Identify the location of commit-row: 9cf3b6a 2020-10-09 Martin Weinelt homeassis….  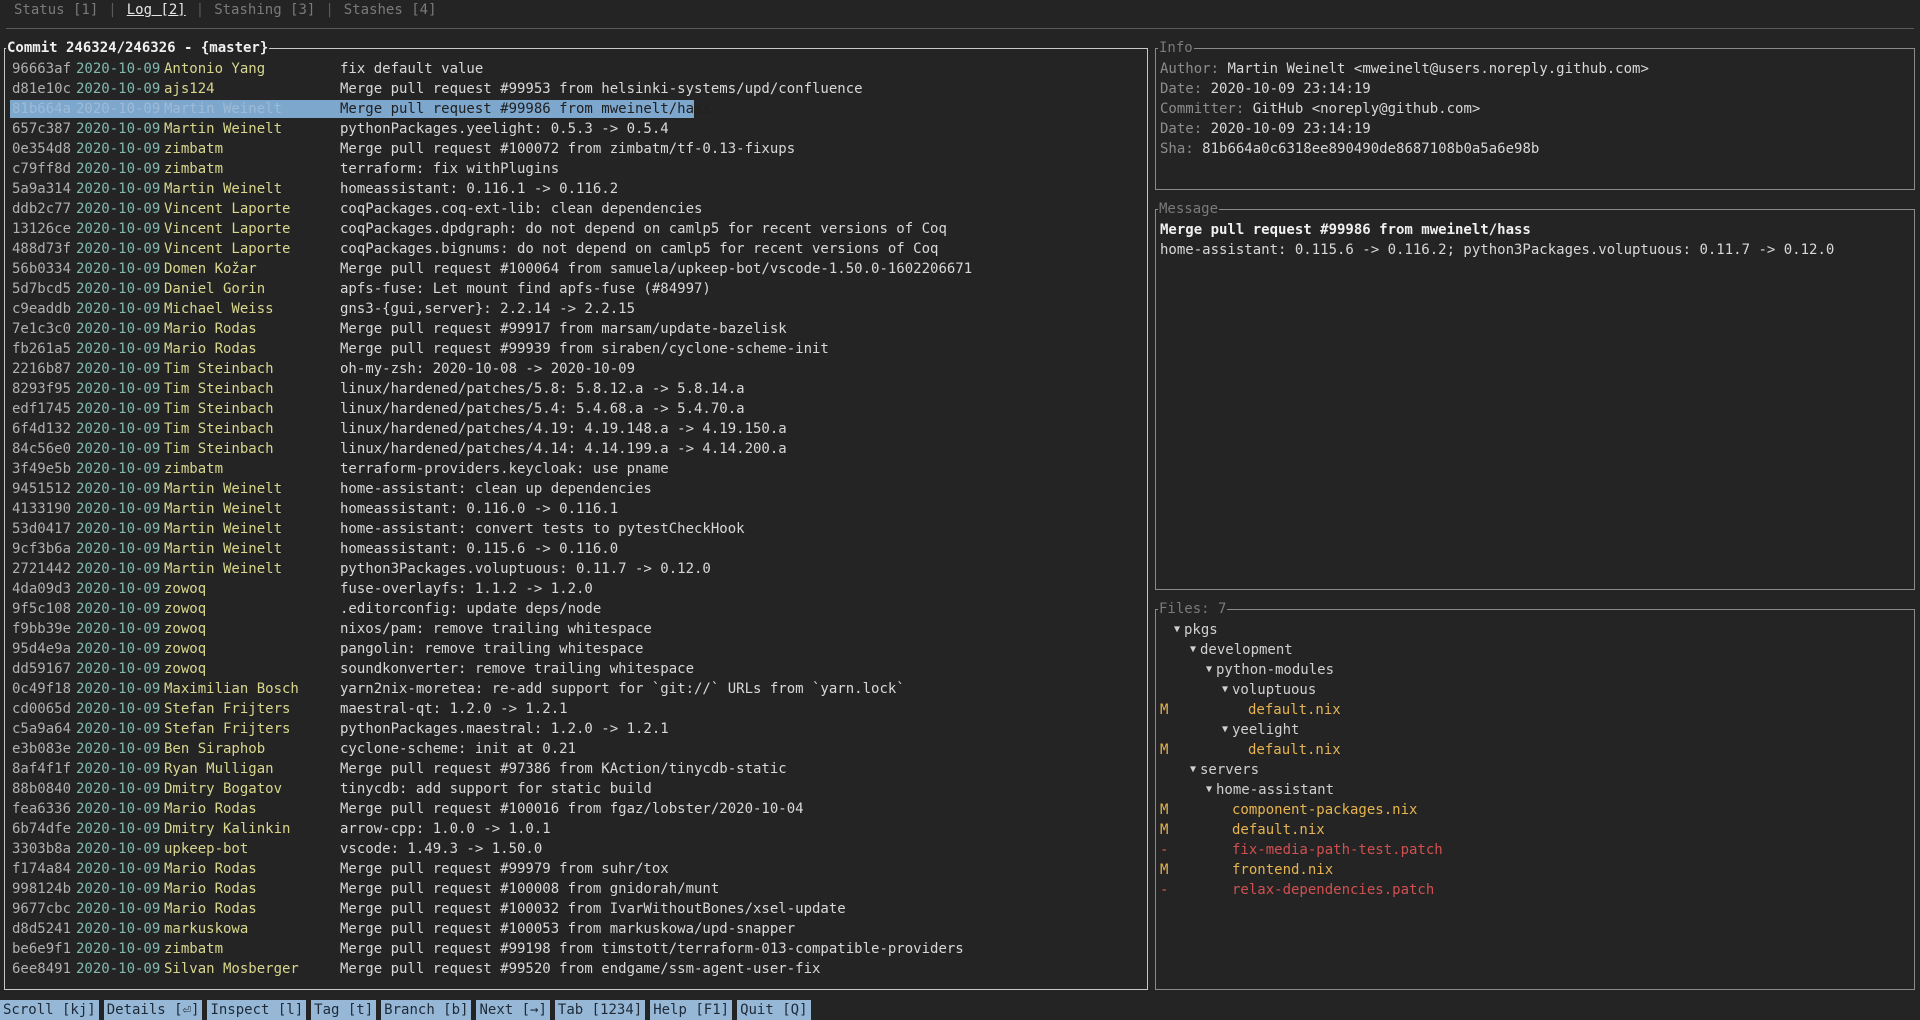
(577, 549).